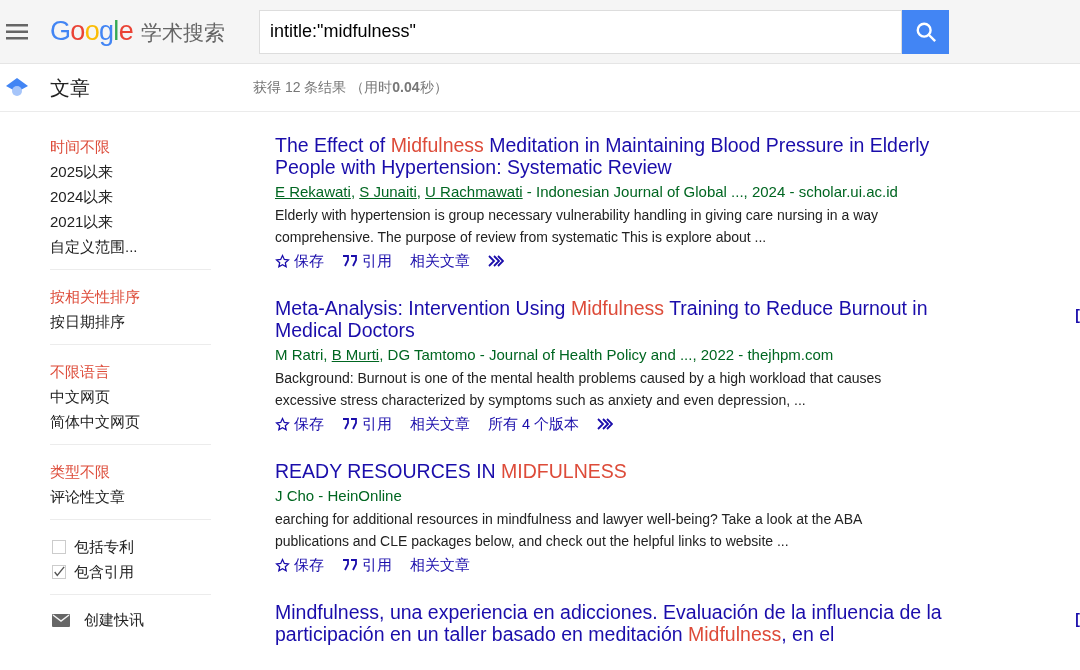 The image size is (1080, 670). Describe the element at coordinates (620, 156) in the screenshot. I see `result-title: The Effect of Midfulness Meditation in Maintaining Blood Pressure in Elderly People with Hypertension: Systematic Review` at that location.